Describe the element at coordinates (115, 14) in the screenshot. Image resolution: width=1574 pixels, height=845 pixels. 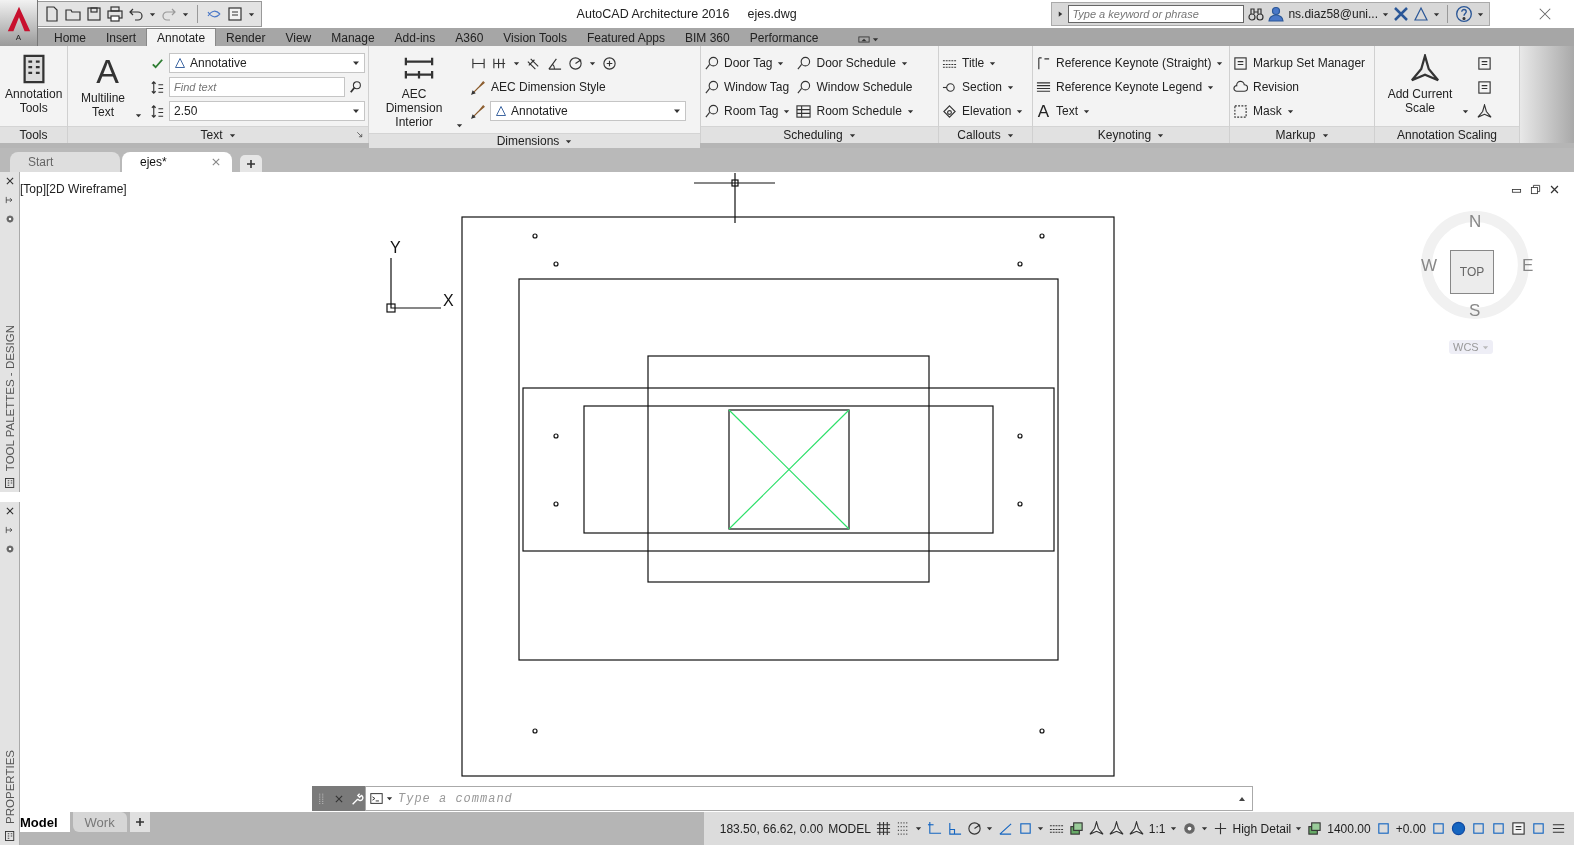
I see `printer-icon` at that location.